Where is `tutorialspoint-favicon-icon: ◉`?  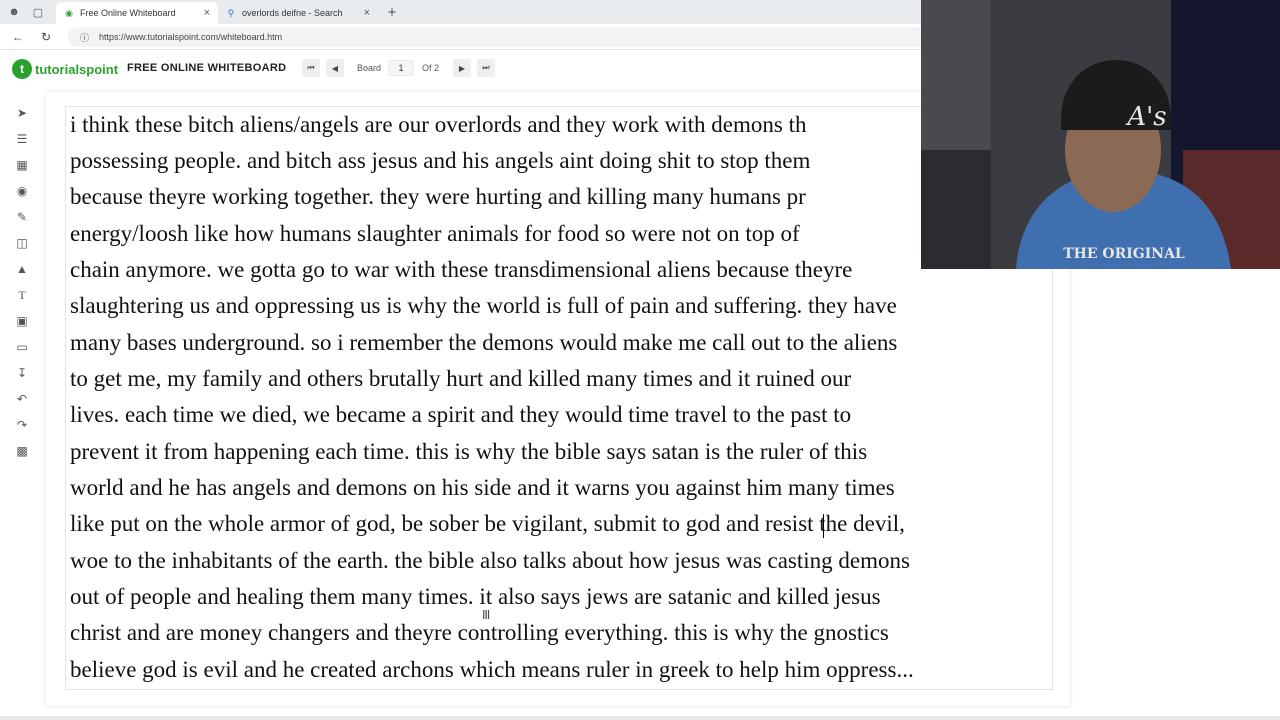 tutorialspoint-favicon-icon: ◉ is located at coordinates (69, 12).